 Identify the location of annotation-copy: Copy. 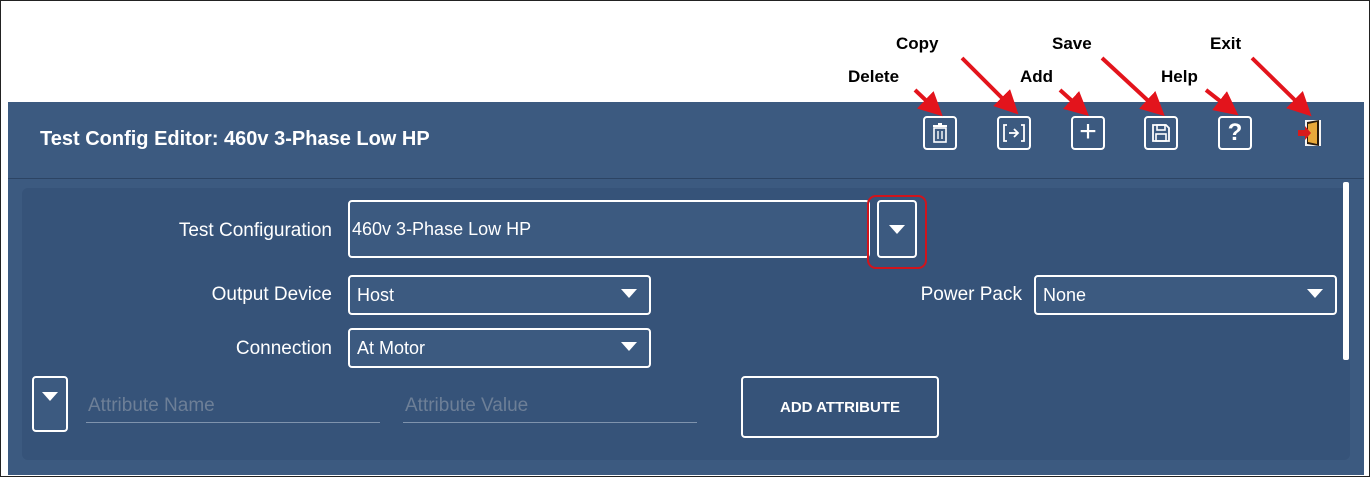
(917, 43).